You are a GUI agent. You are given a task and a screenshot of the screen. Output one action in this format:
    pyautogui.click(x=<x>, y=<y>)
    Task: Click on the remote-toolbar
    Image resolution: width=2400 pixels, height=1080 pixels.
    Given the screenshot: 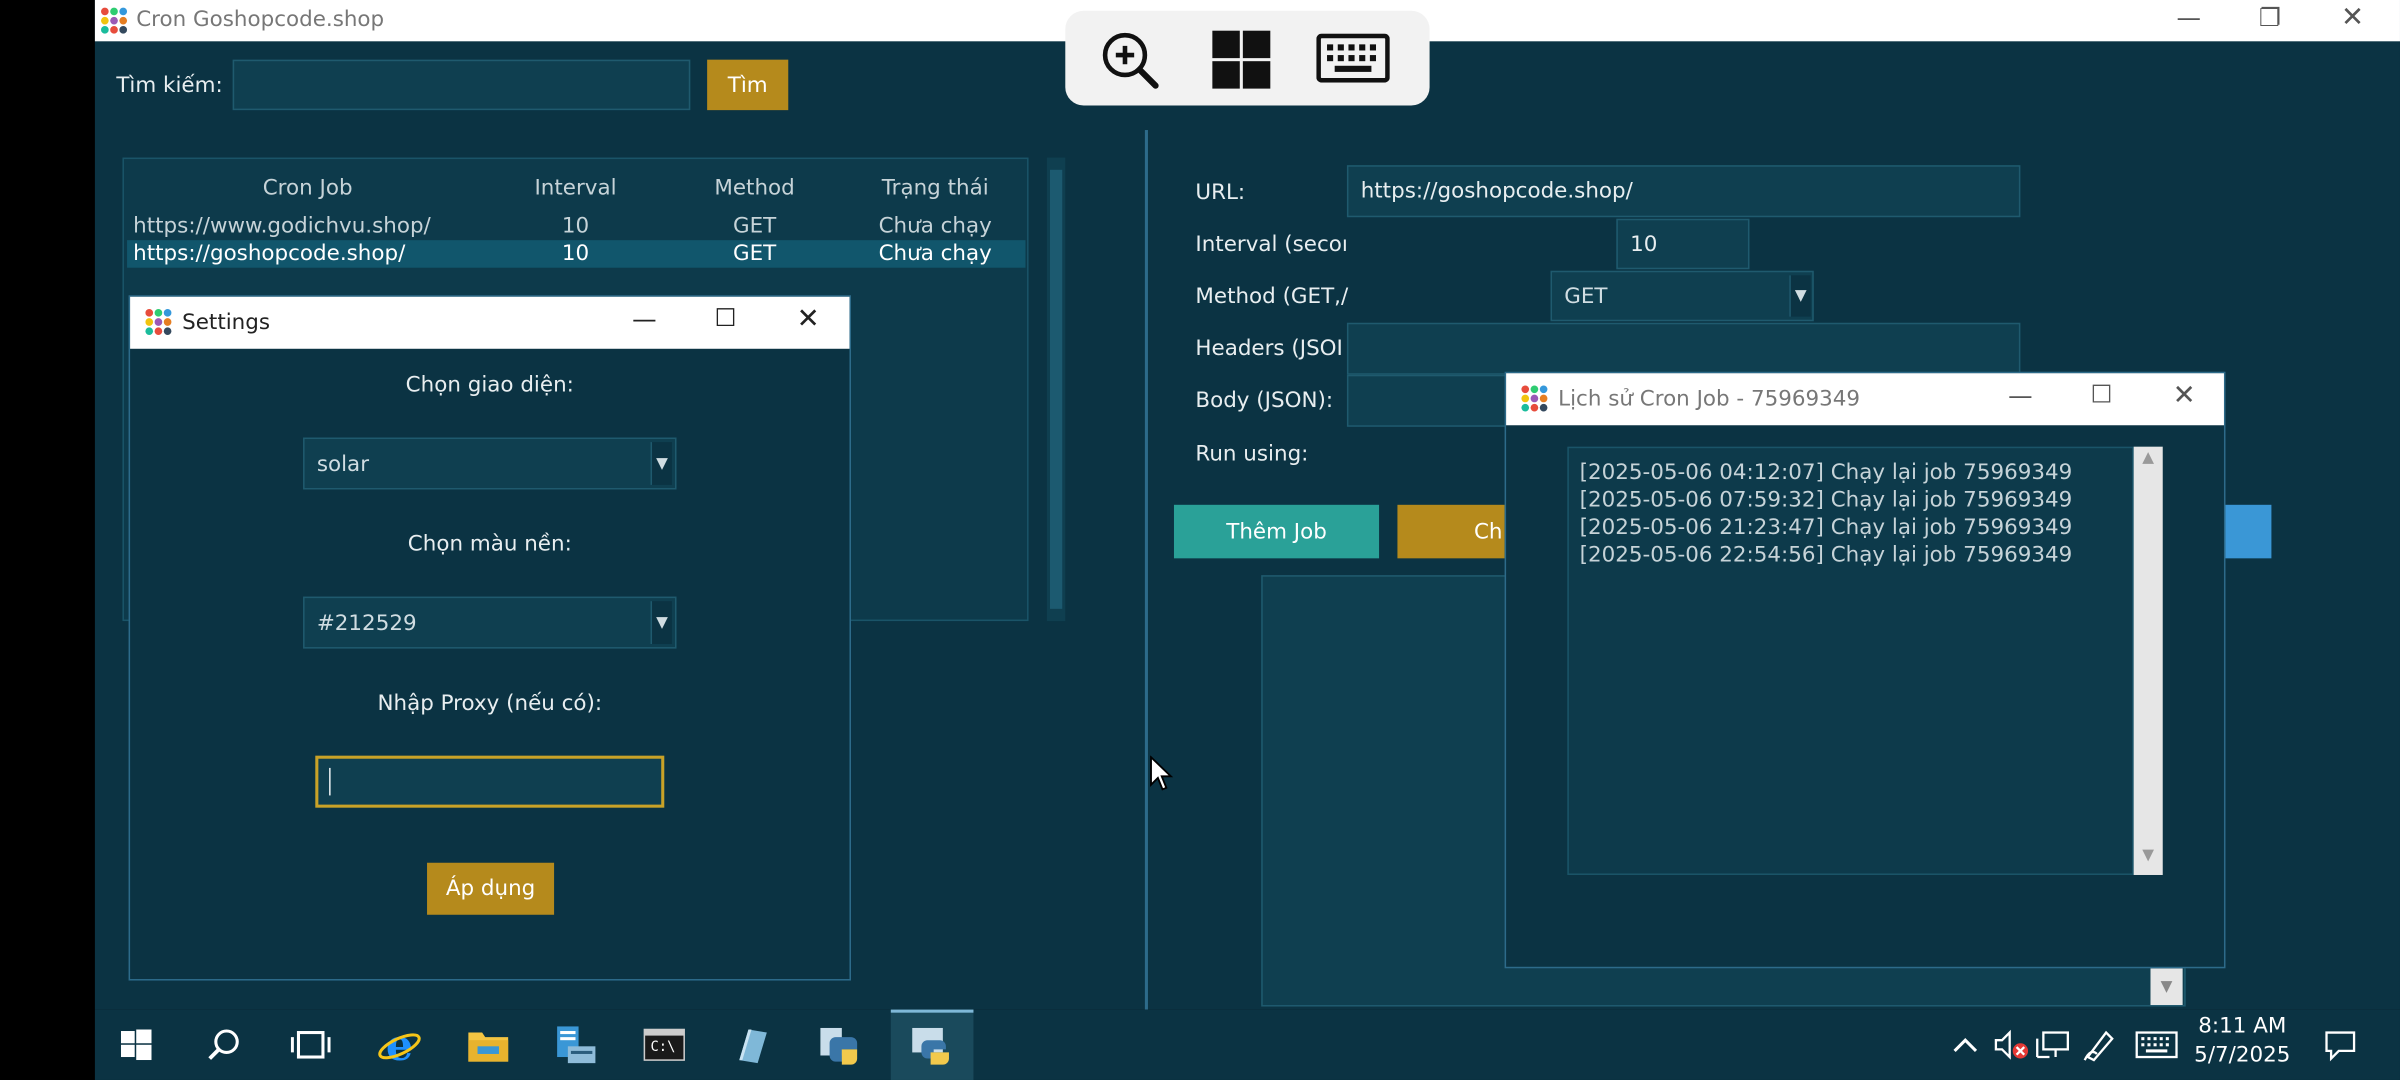 What is the action you would take?
    pyautogui.click(x=1247, y=58)
    